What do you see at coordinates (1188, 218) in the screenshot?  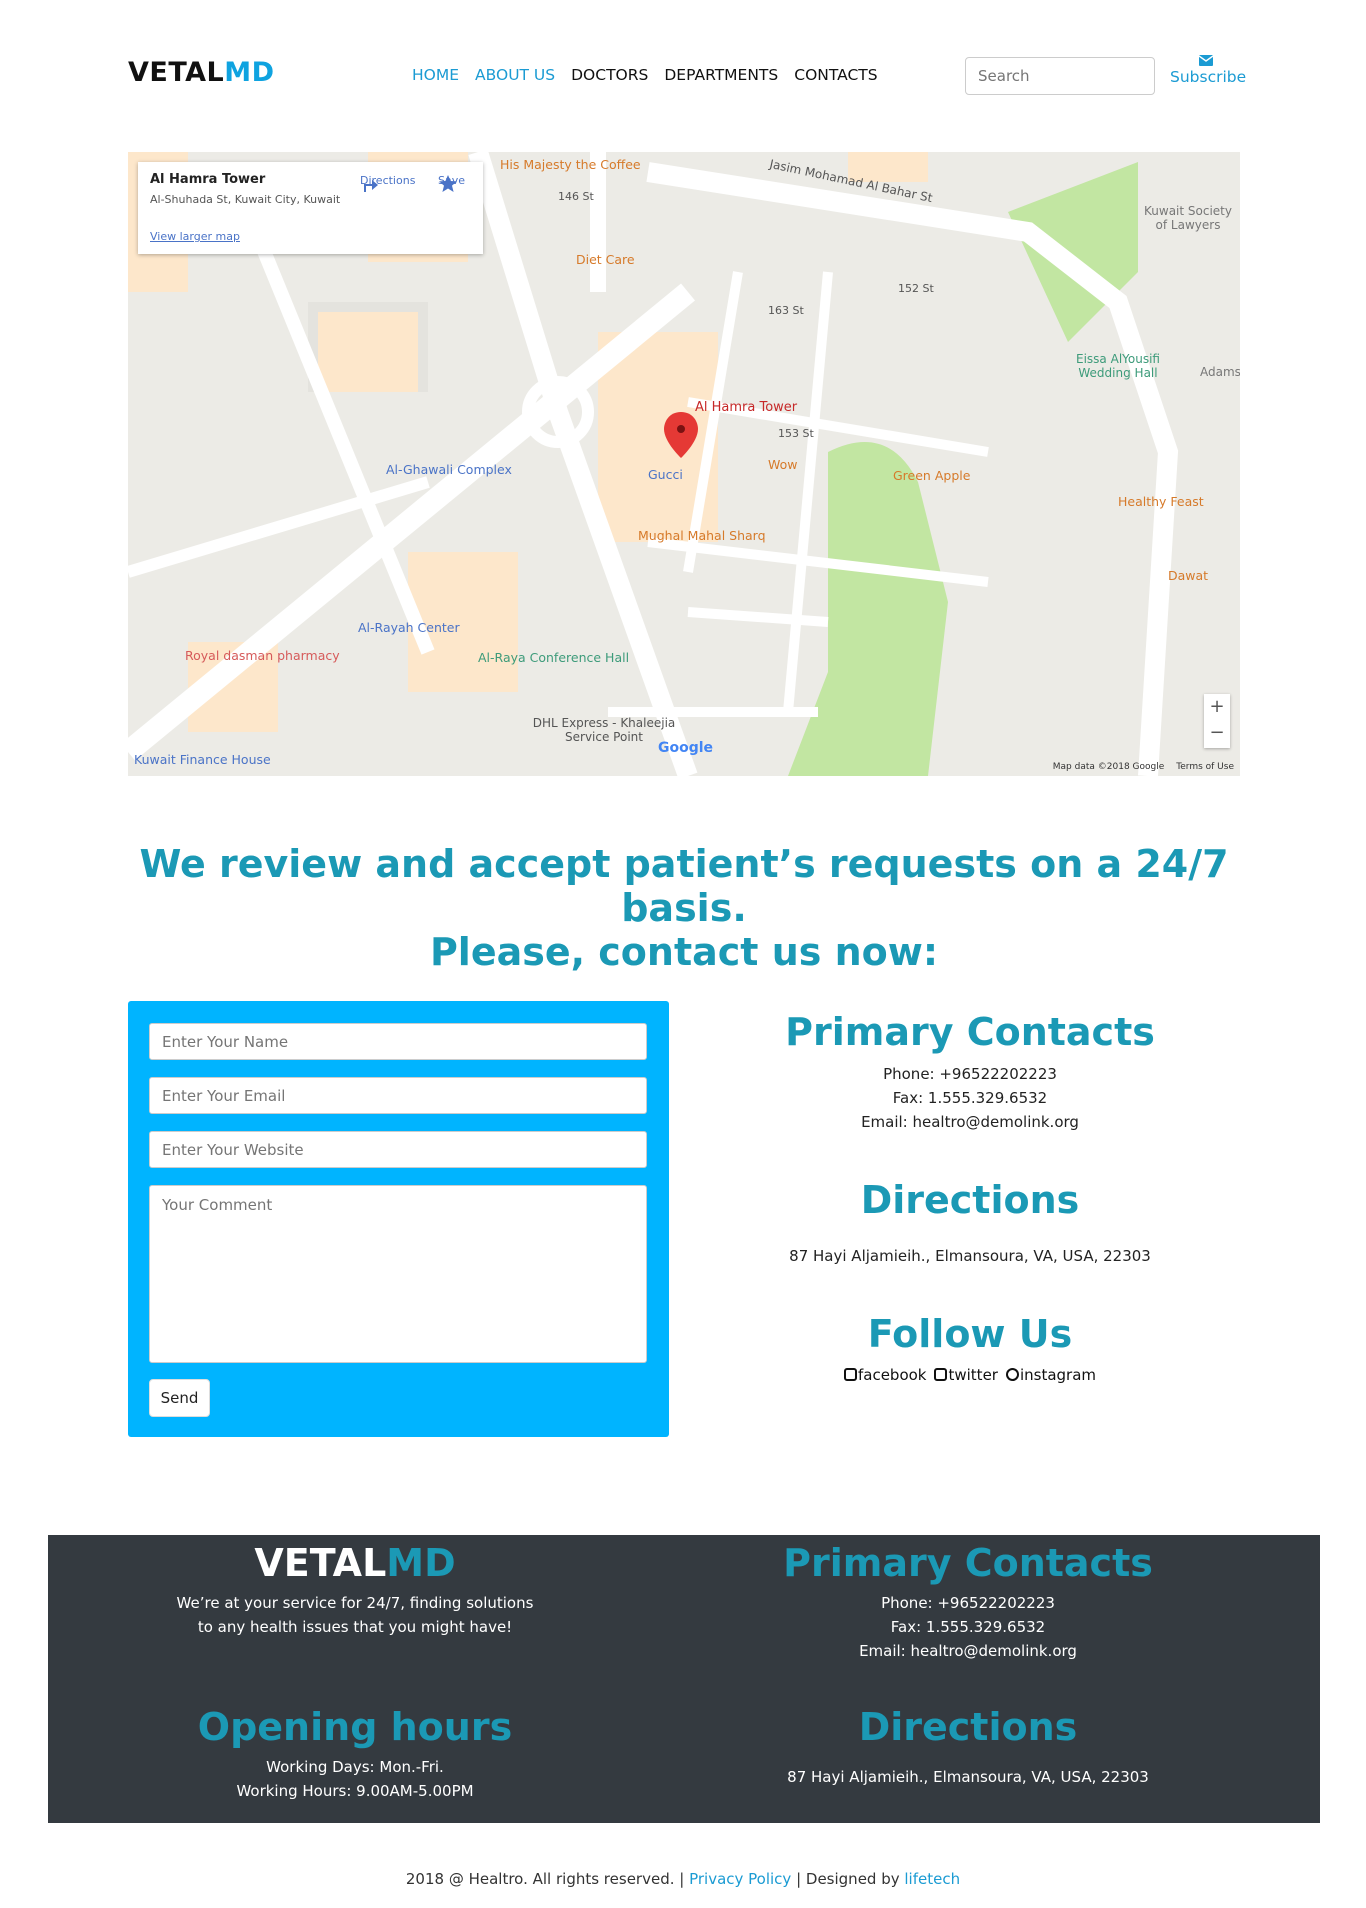 I see `poi-label: Kuwait Society of Lawyers` at bounding box center [1188, 218].